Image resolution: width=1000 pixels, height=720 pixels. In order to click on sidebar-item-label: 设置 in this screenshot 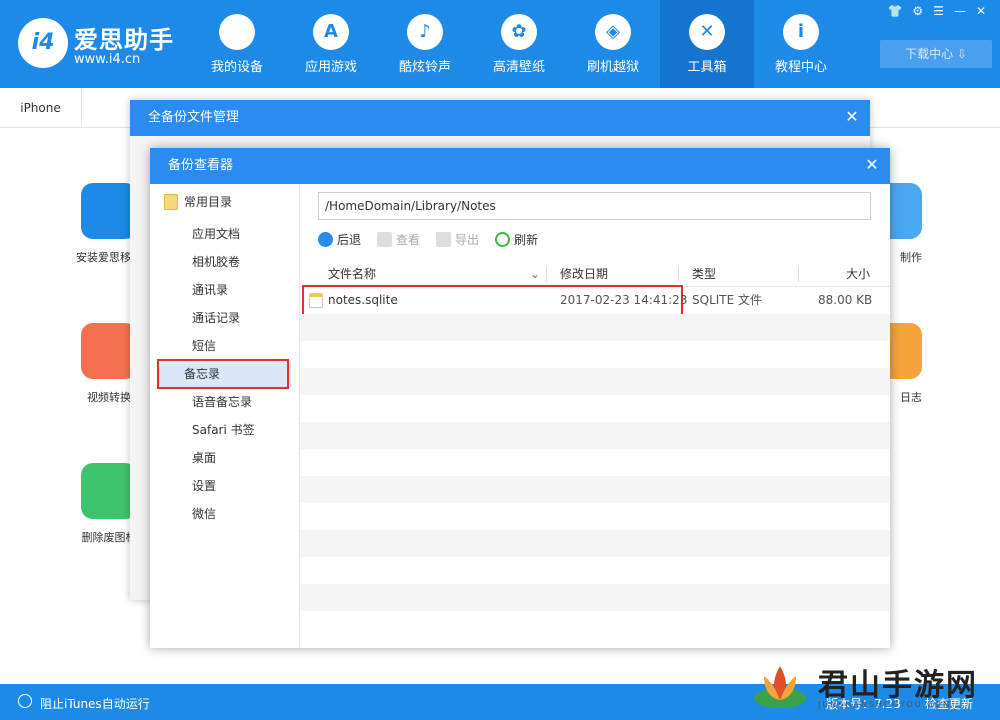, I will do `click(204, 486)`.